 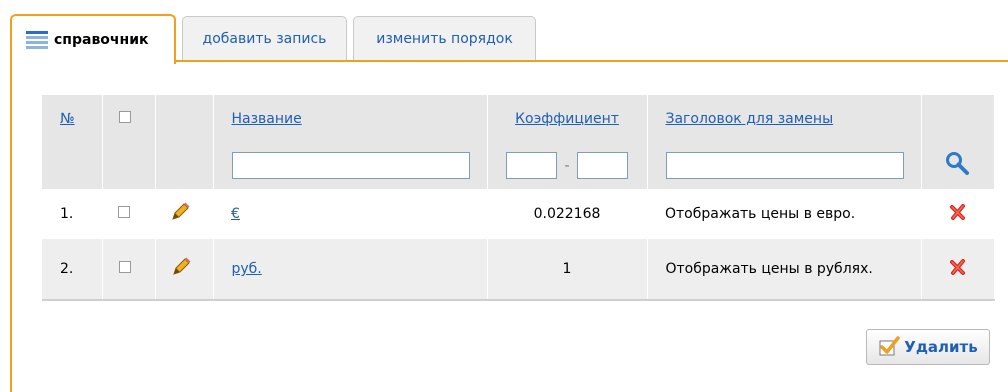 I want to click on record-name-link: €, so click(x=235, y=214).